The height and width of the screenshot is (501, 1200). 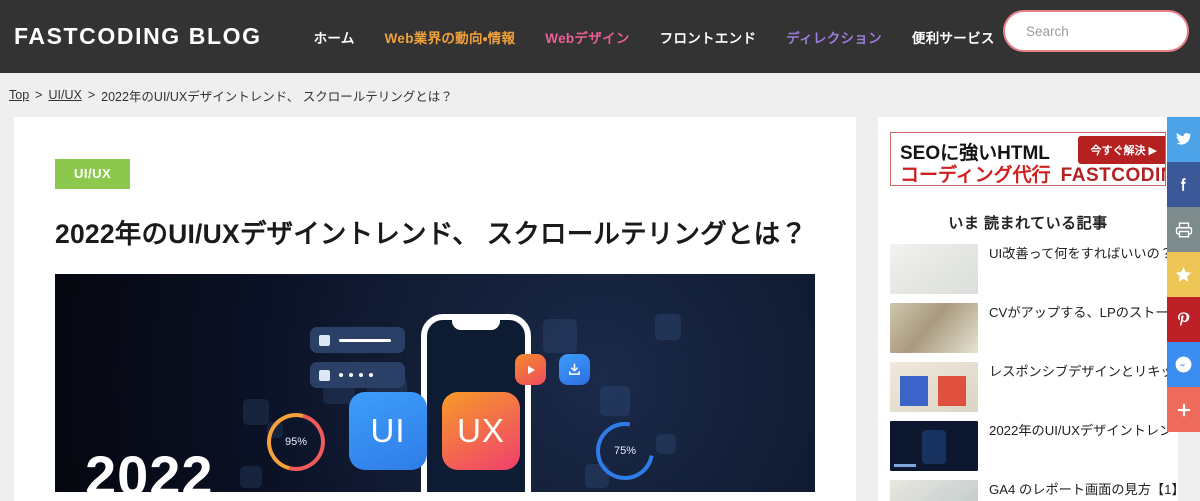 I want to click on user-icon, so click(x=324, y=340).